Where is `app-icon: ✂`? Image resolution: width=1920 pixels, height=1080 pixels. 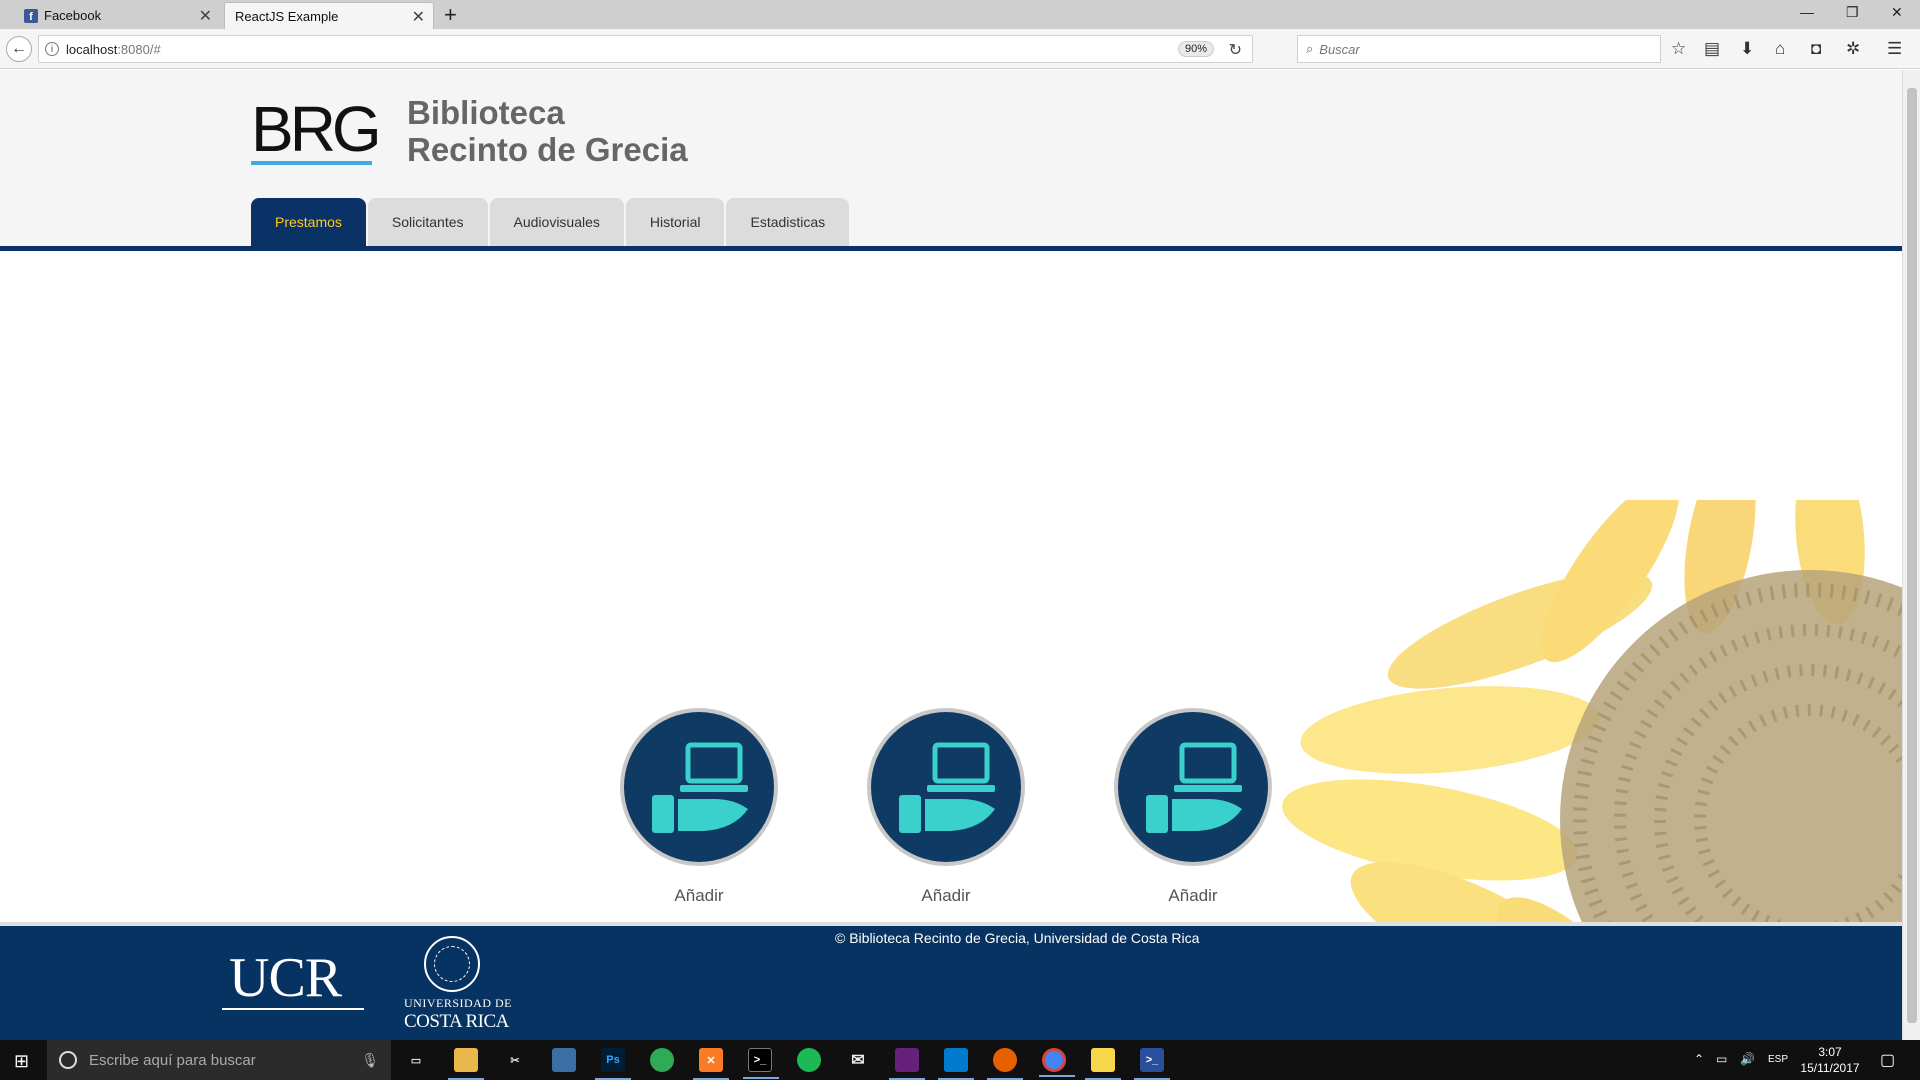
app-icon: ✂ is located at coordinates (515, 1060).